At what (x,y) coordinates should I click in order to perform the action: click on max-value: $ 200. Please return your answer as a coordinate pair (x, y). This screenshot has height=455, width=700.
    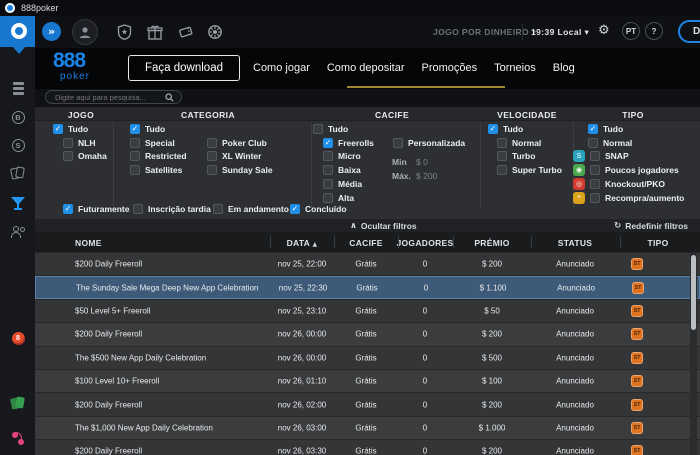
    Looking at the image, I should click on (426, 176).